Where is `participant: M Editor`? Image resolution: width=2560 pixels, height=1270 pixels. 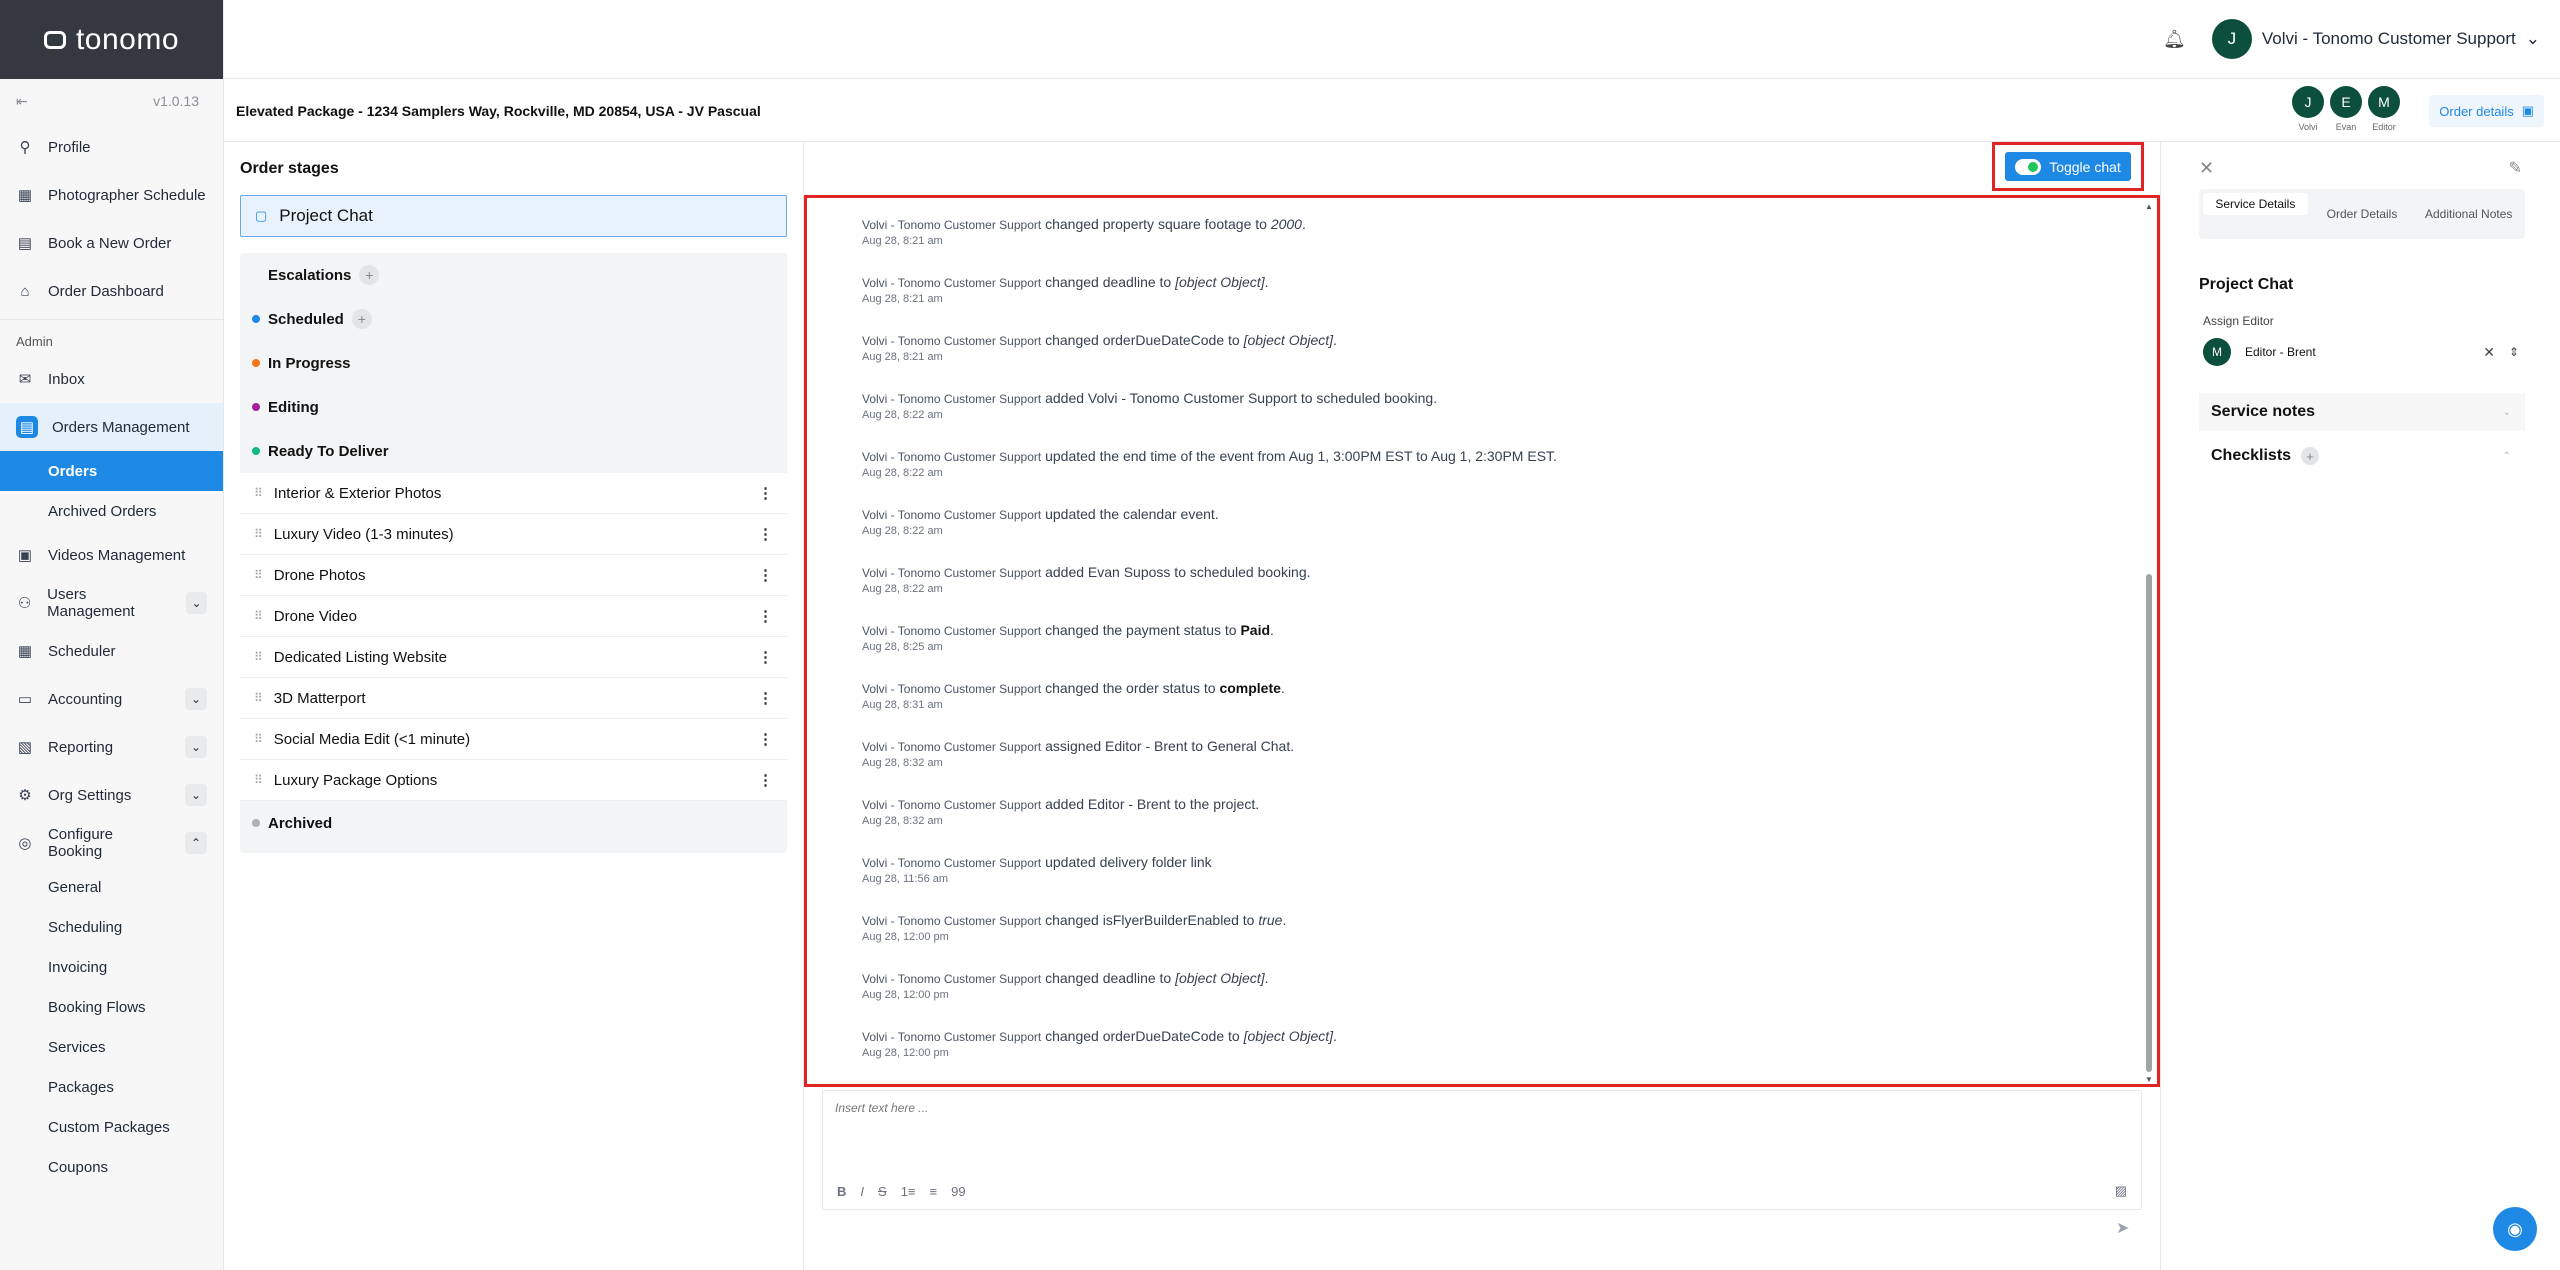 participant: M Editor is located at coordinates (2384, 109).